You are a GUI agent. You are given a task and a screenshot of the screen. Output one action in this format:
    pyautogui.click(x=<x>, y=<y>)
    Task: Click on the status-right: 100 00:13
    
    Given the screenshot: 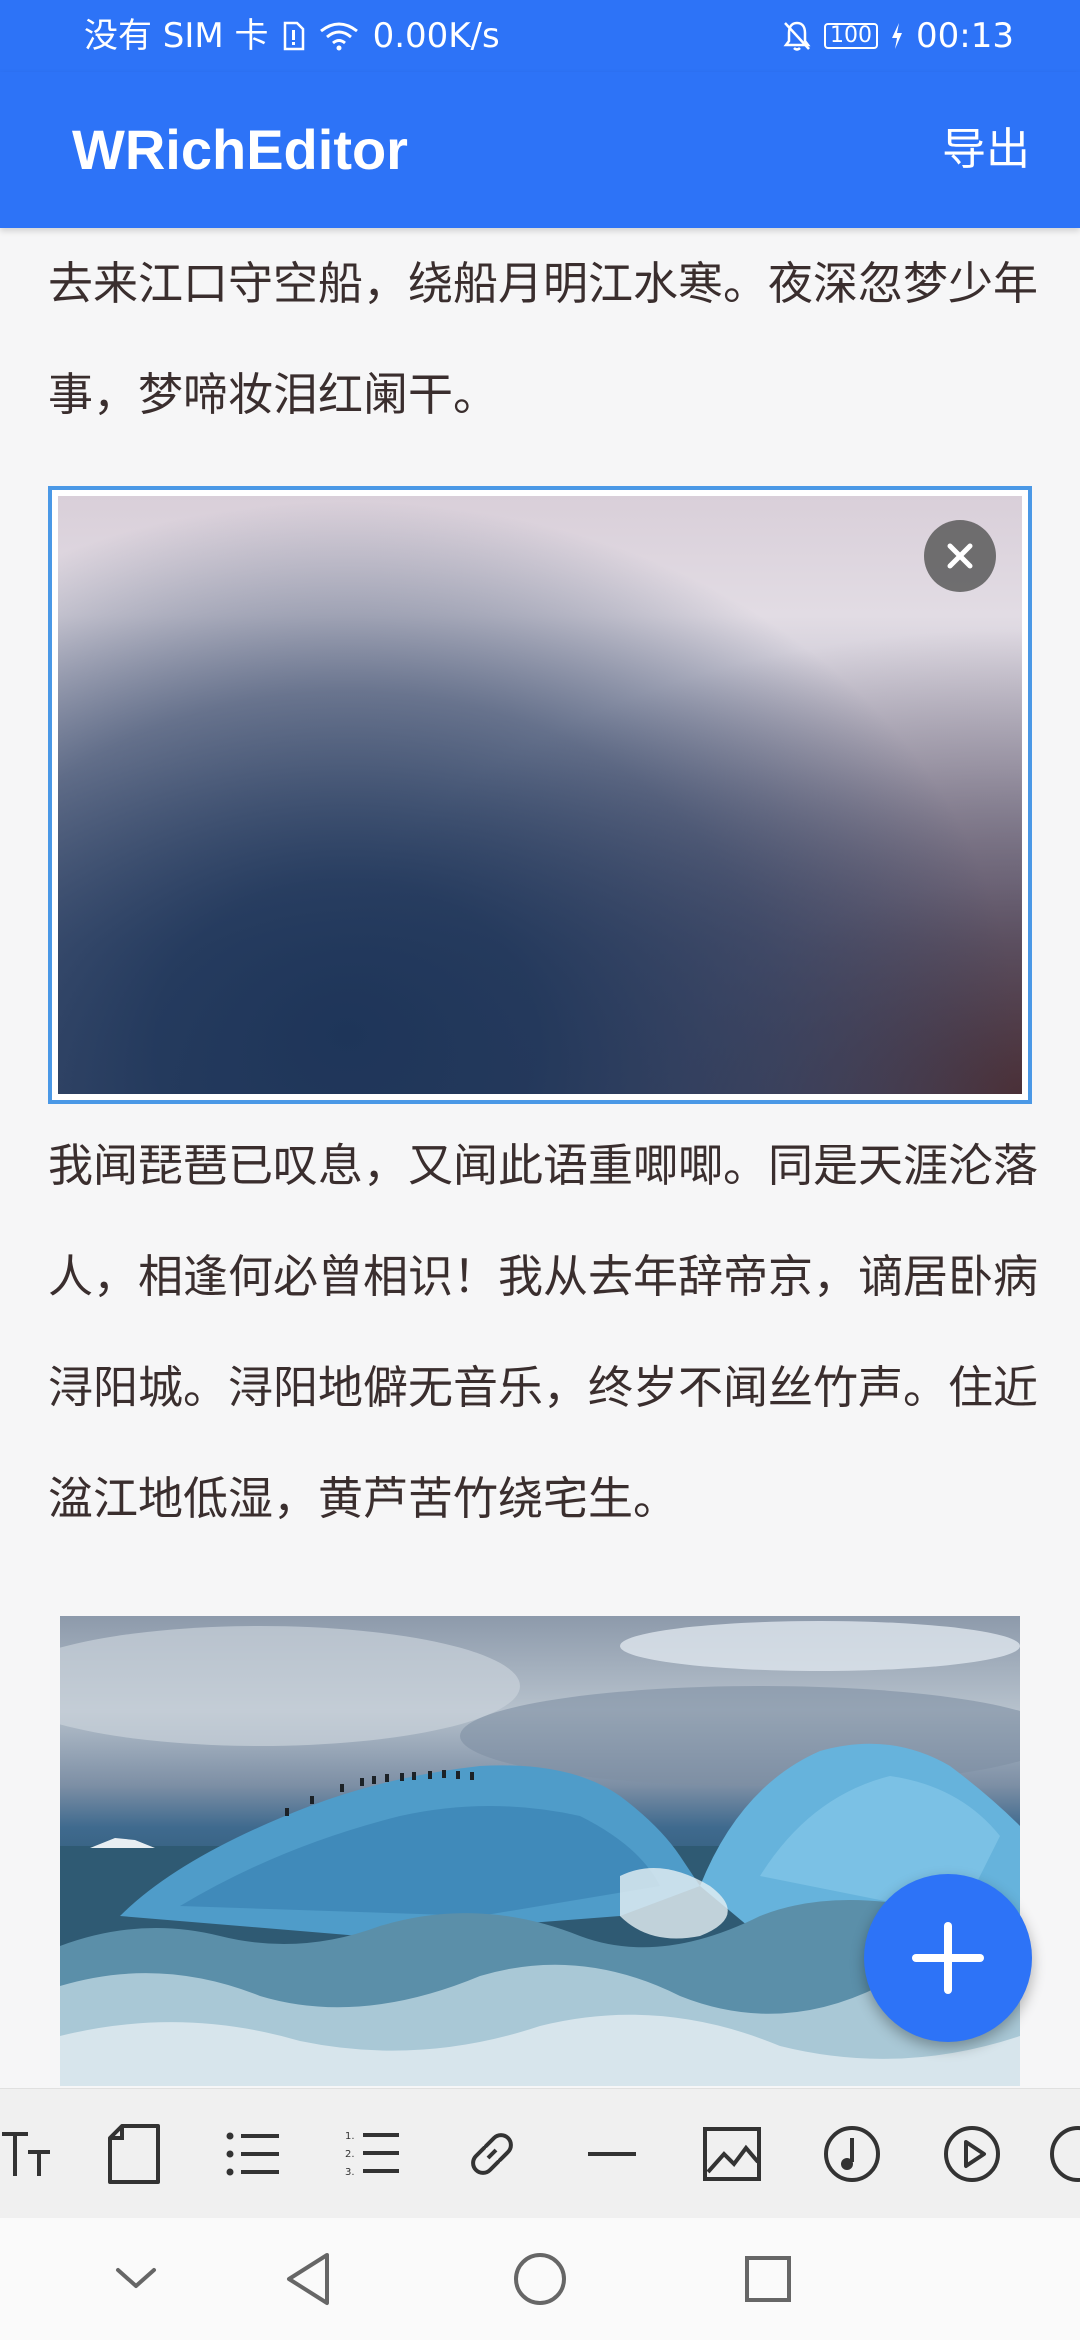 What is the action you would take?
    pyautogui.click(x=898, y=36)
    